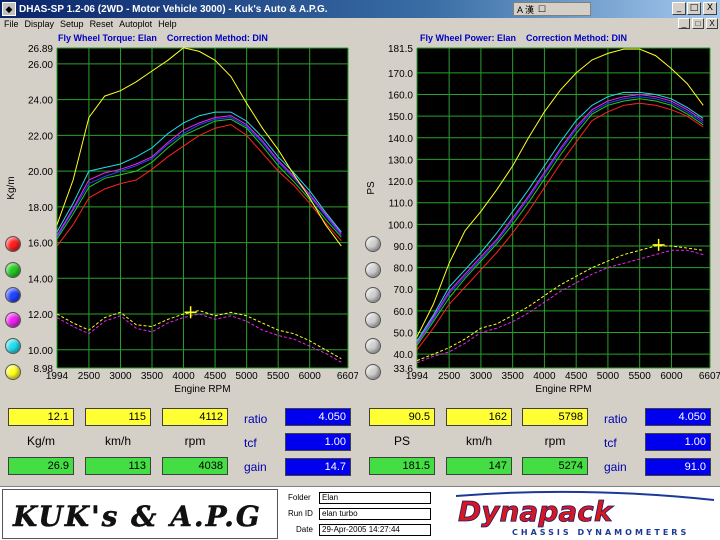 Image resolution: width=720 pixels, height=540 pixels. Describe the element at coordinates (544, 376) in the screenshot. I see `power-xtick-4: 4000` at that location.